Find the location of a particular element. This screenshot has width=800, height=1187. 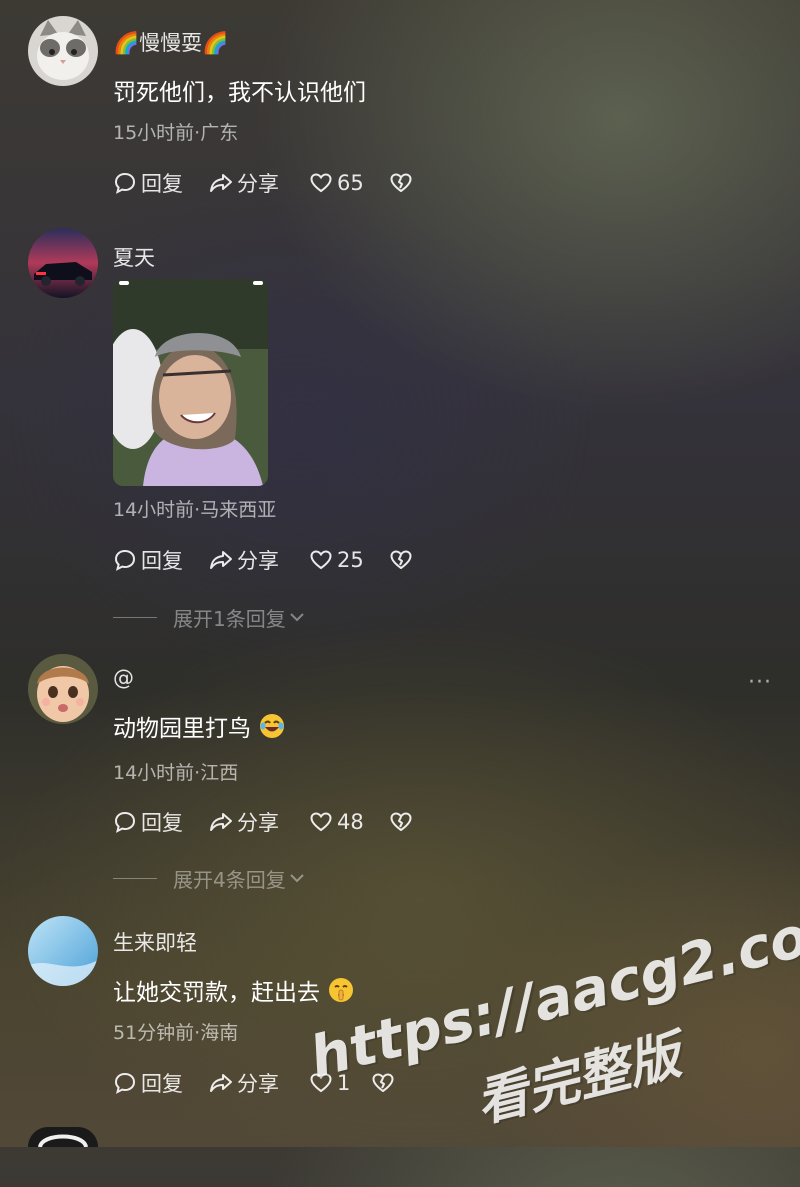

avatar-cat is located at coordinates (63, 51).